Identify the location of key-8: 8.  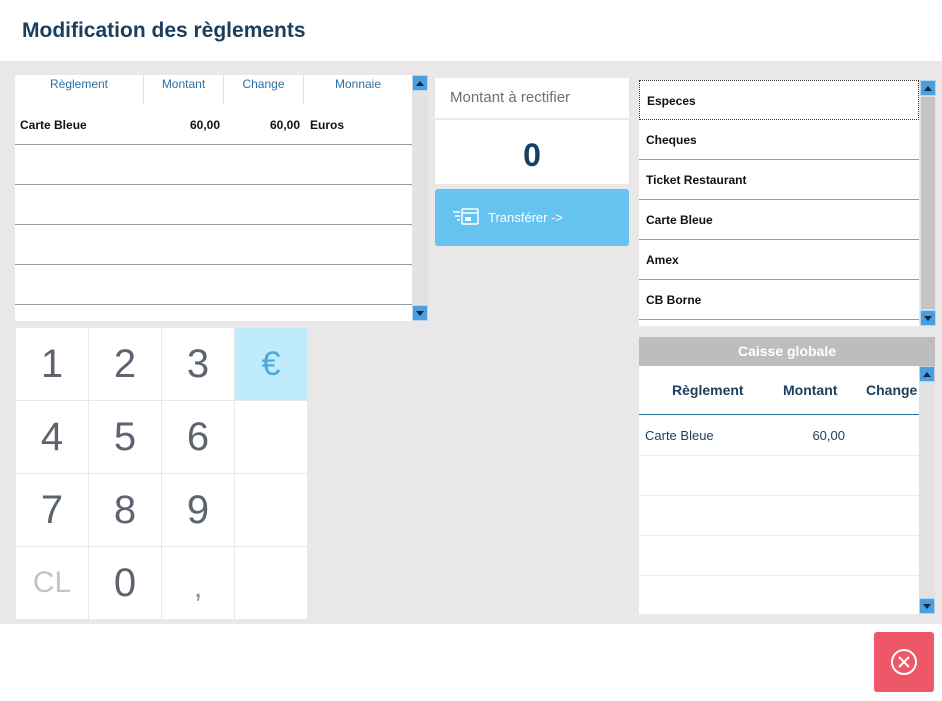
(125, 510).